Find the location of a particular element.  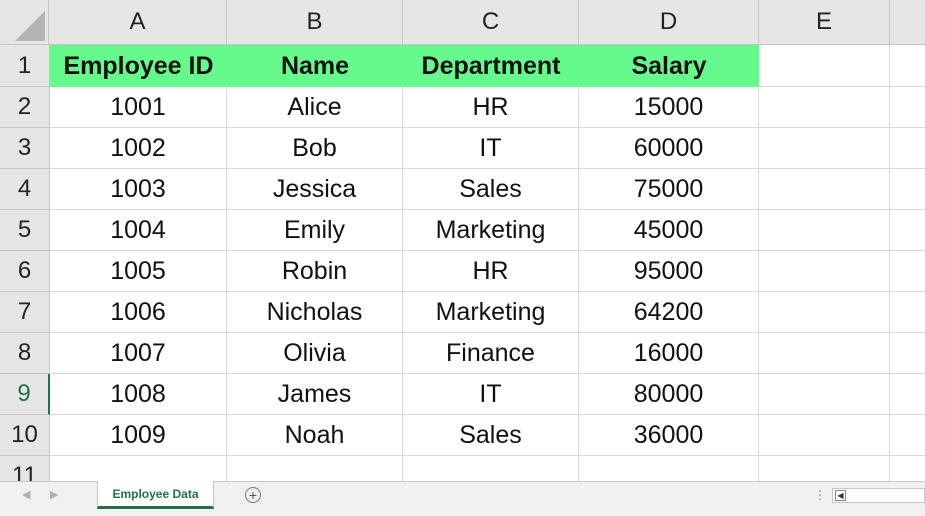

cell-salary: 60000 is located at coordinates (669, 148).